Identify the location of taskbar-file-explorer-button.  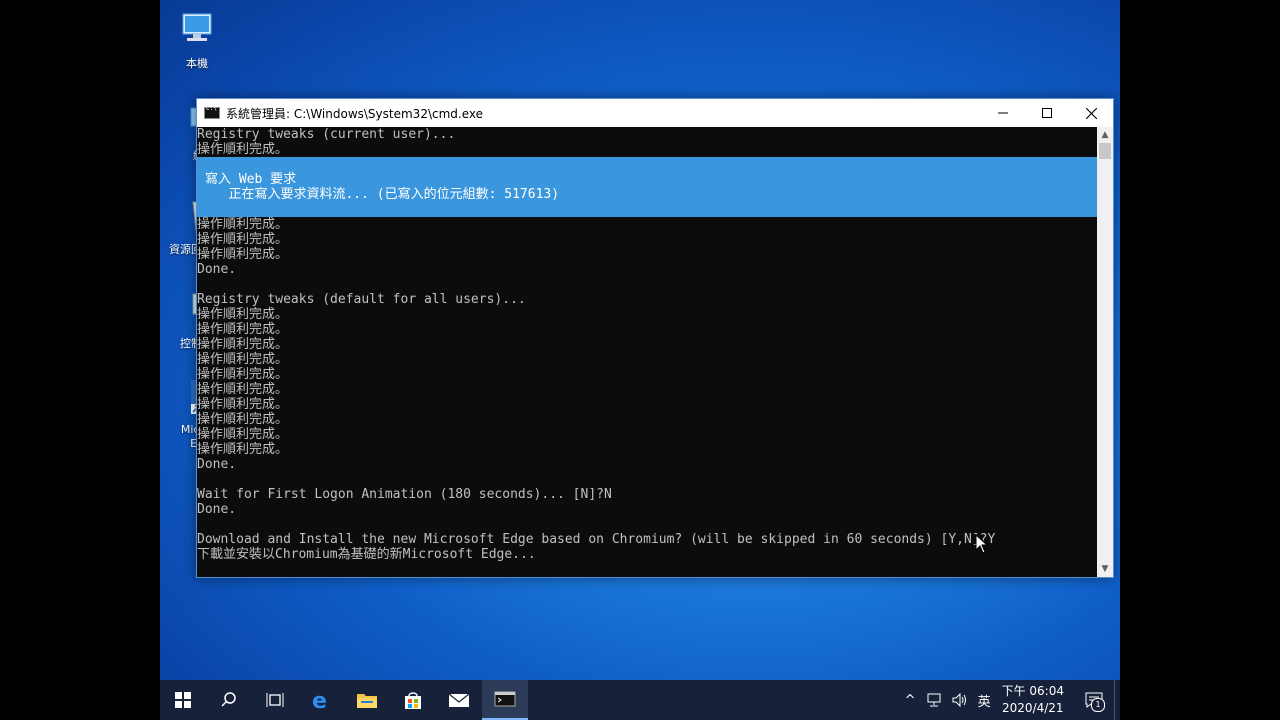
(367, 700).